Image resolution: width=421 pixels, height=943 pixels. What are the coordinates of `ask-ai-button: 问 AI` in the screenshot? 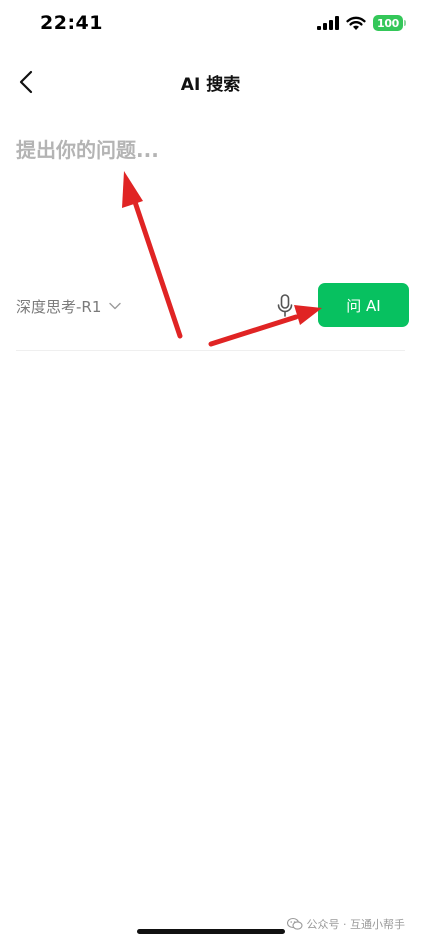 It's located at (363, 305).